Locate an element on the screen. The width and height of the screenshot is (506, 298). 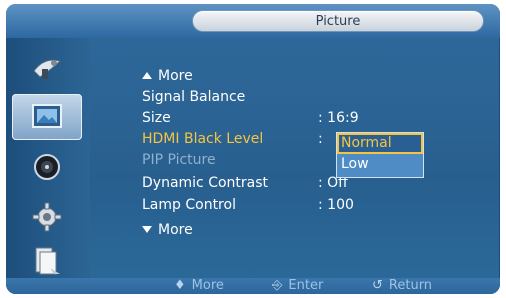
picture-icon is located at coordinates (47, 116).